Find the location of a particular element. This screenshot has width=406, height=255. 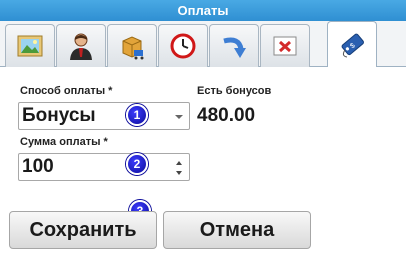

tab-payments: $ is located at coordinates (352, 44).